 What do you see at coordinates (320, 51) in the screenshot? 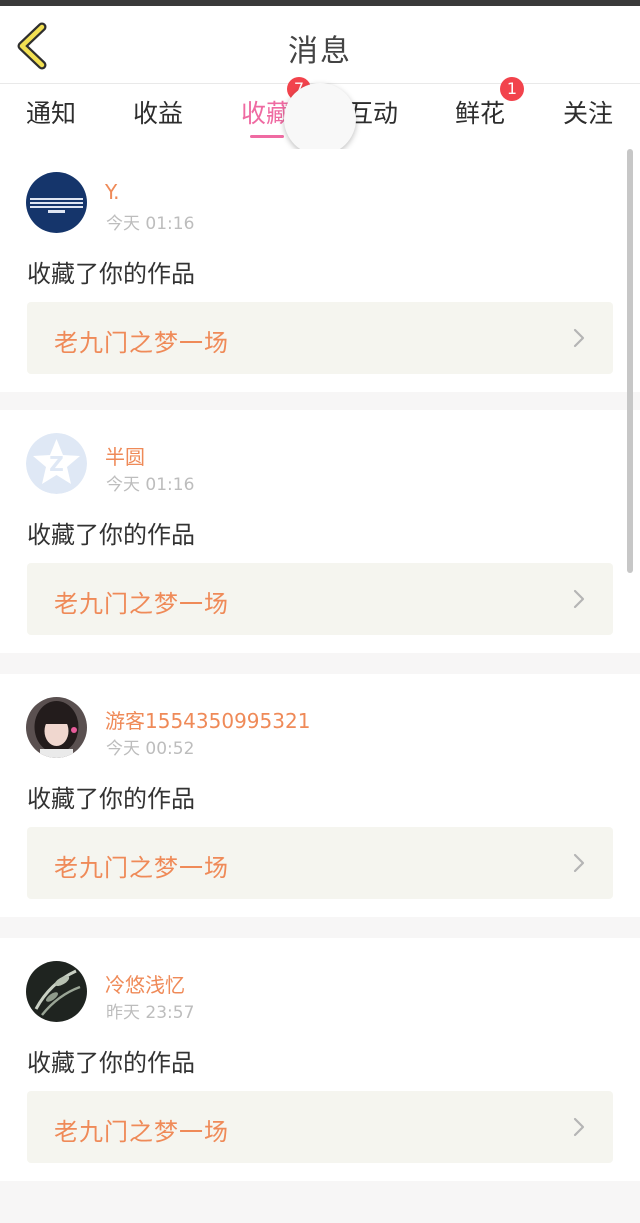
I see `page-title: 消息` at bounding box center [320, 51].